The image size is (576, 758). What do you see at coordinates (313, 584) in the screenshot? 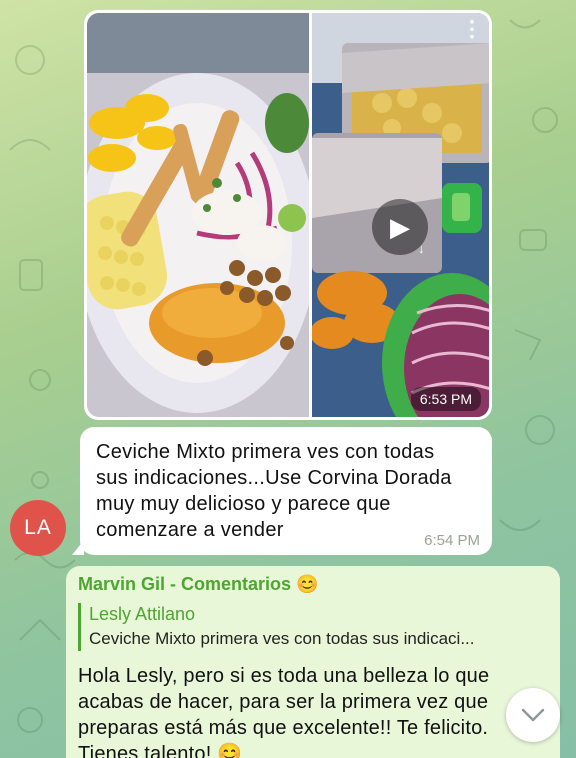
I see `comment-author-name: Marvin Gil - Comentarios 😊` at bounding box center [313, 584].